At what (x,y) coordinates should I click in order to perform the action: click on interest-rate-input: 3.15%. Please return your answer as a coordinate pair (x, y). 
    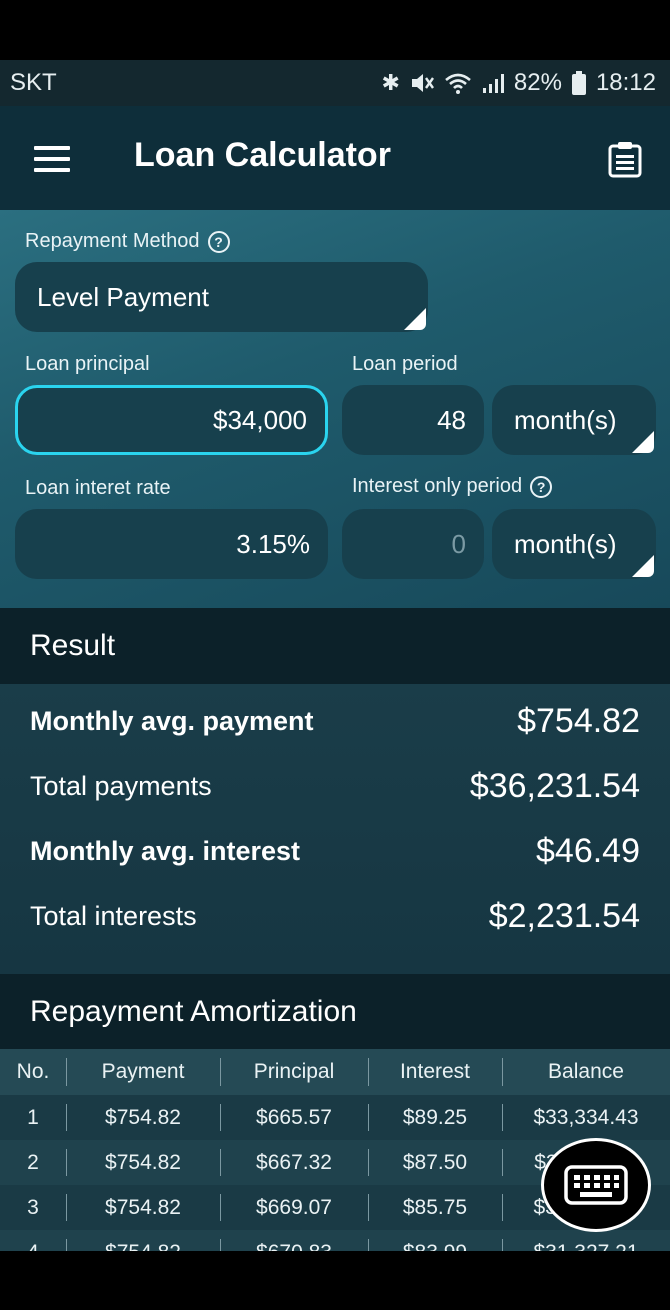
    Looking at the image, I should click on (171, 544).